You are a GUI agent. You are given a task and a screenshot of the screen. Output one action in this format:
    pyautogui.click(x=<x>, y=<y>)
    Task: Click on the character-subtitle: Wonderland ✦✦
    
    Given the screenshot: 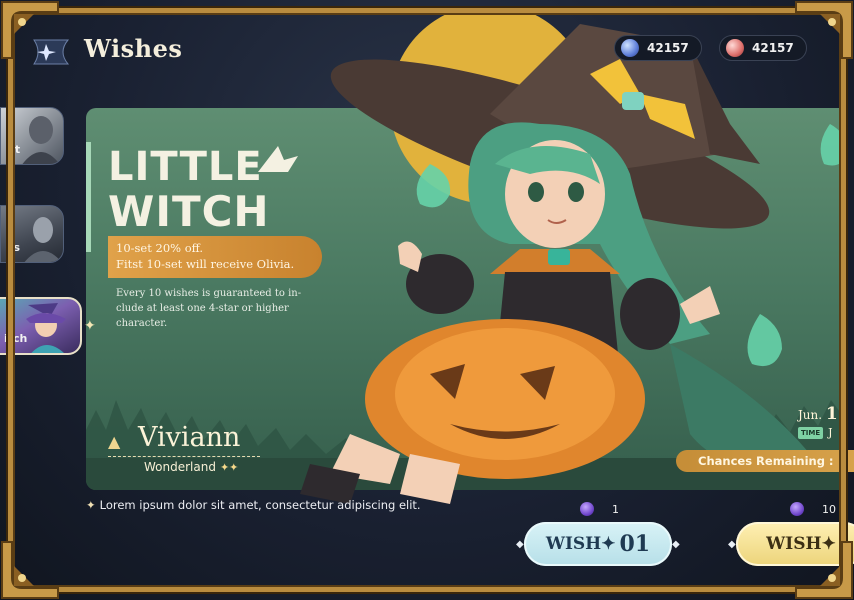 What is the action you would take?
    pyautogui.click(x=191, y=467)
    